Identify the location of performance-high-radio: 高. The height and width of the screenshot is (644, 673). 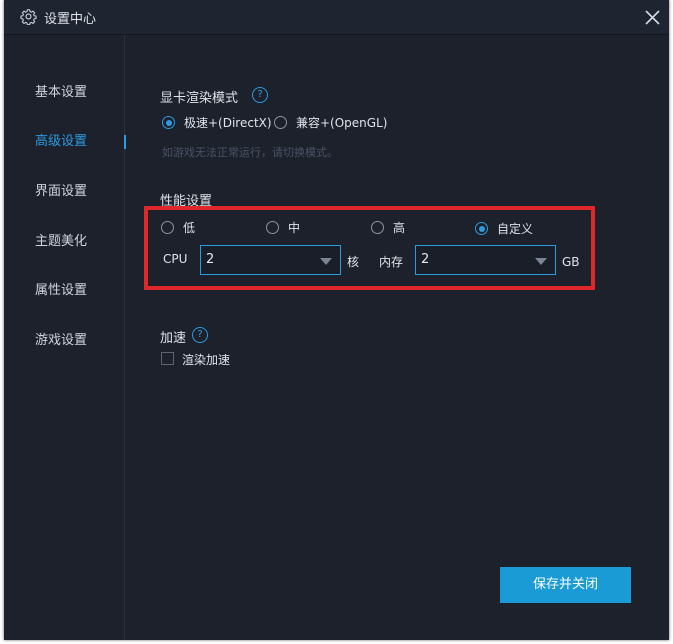
(396, 229).